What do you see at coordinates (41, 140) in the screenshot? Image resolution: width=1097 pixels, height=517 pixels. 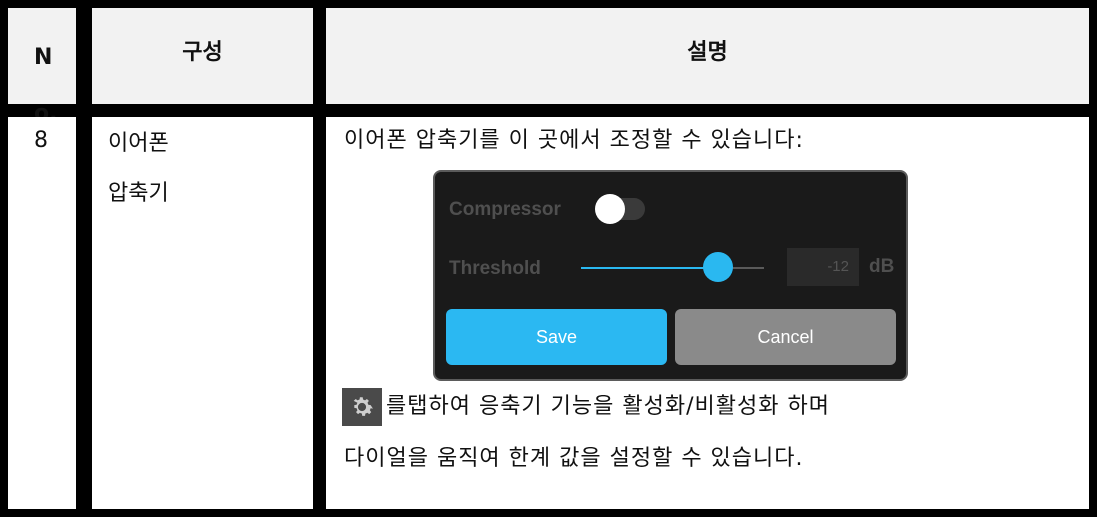 I see `row-number: 8` at bounding box center [41, 140].